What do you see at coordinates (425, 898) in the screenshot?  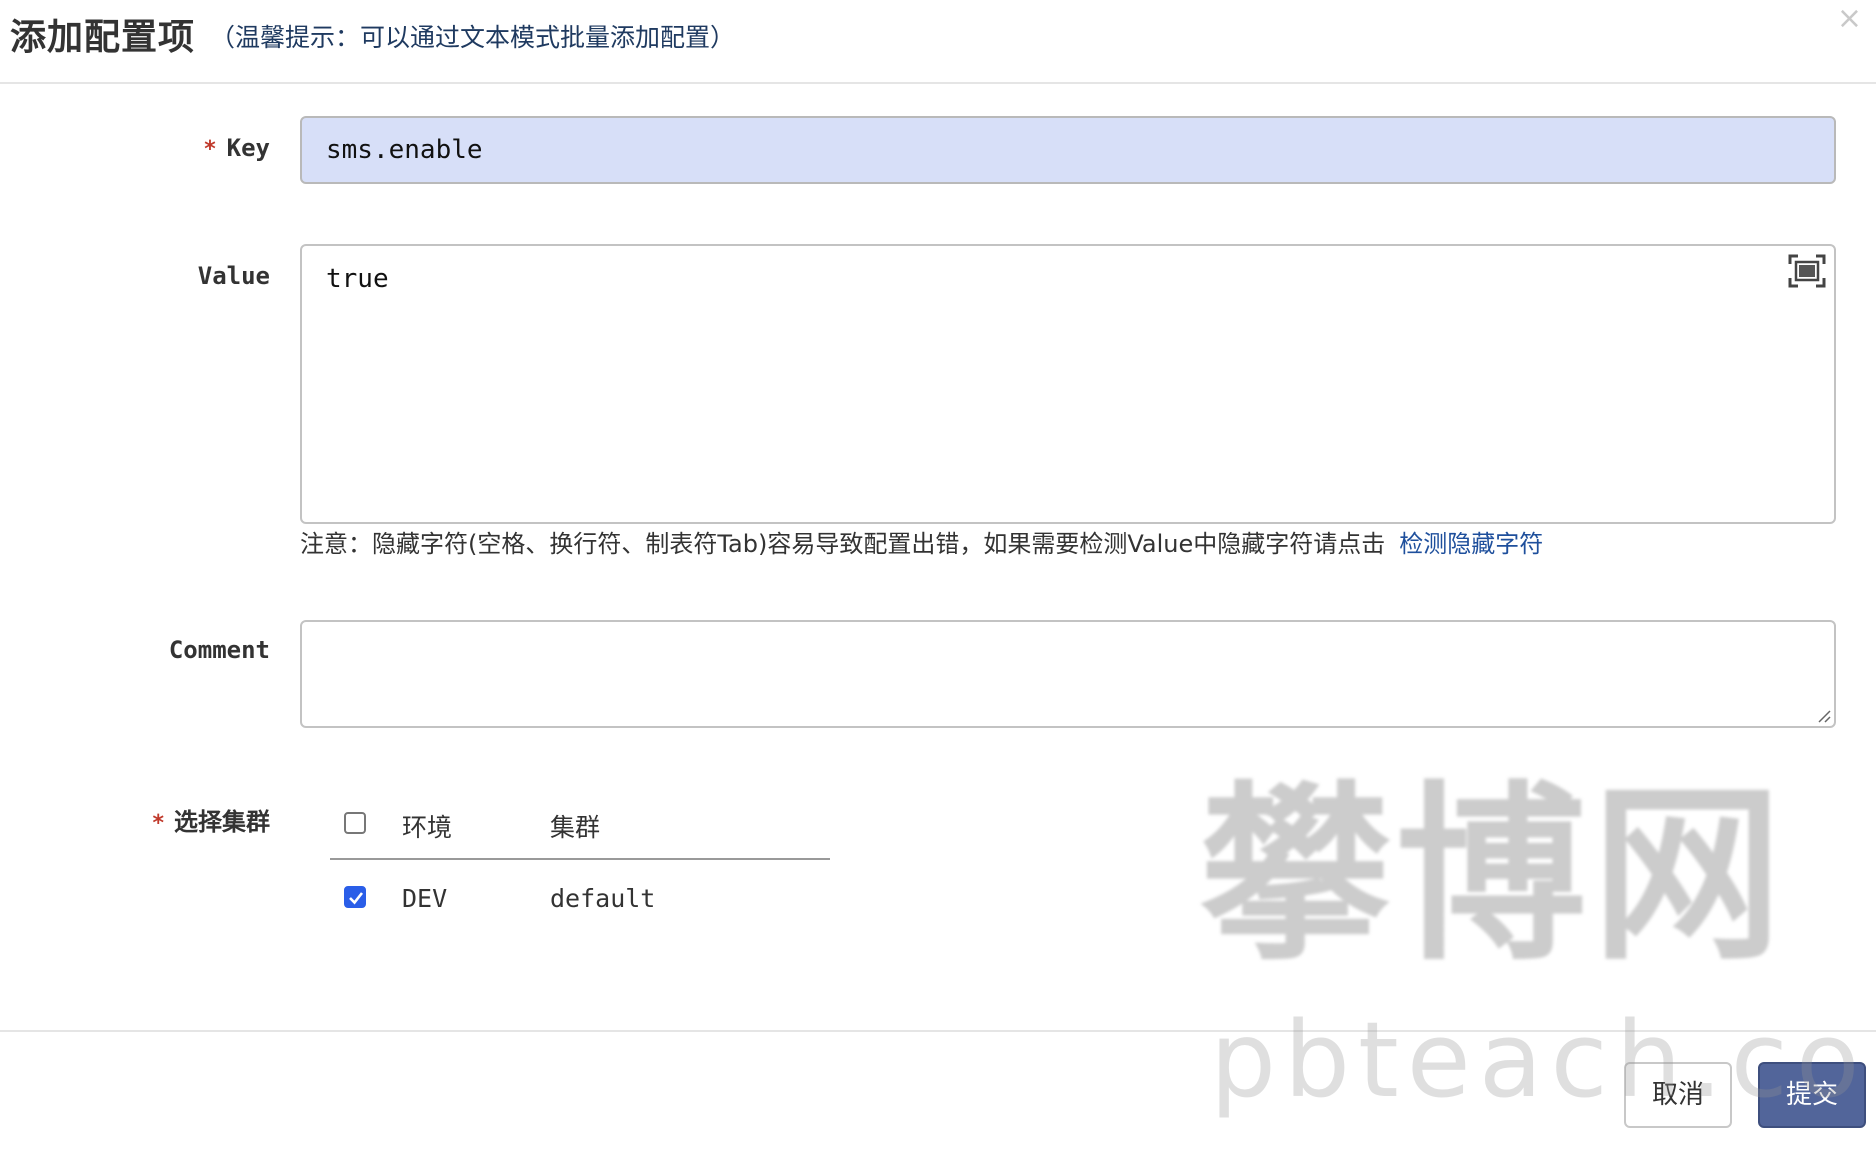 I see `row-env: DEV` at bounding box center [425, 898].